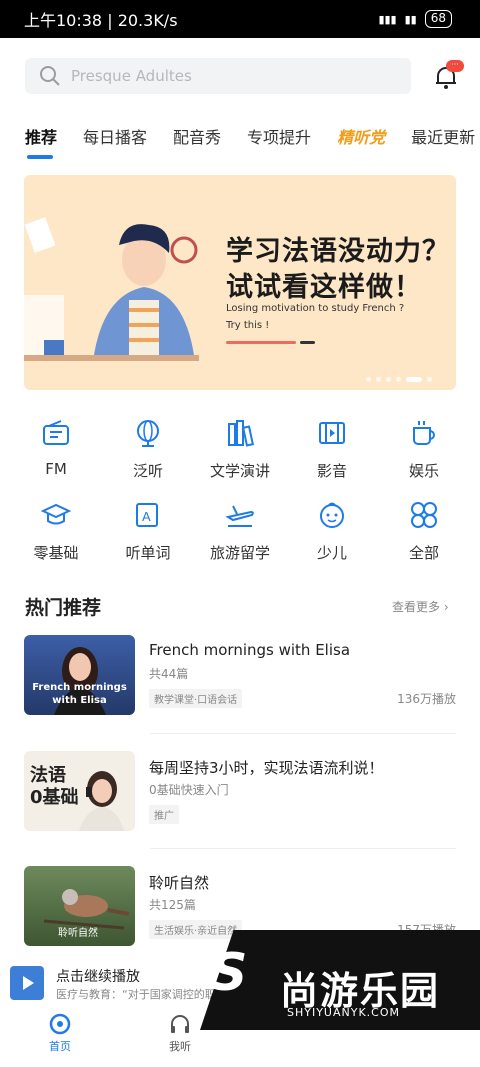 This screenshot has height=1067, width=480. I want to click on mini-player-cover, so click(27, 983).